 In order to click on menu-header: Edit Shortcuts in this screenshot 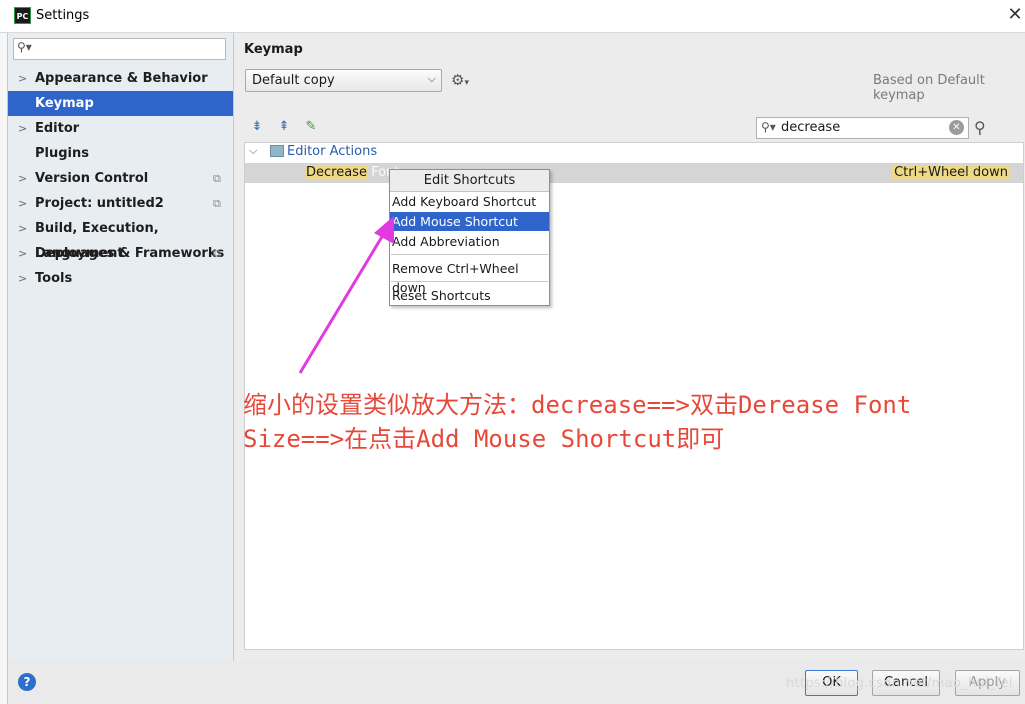, I will do `click(469, 181)`.